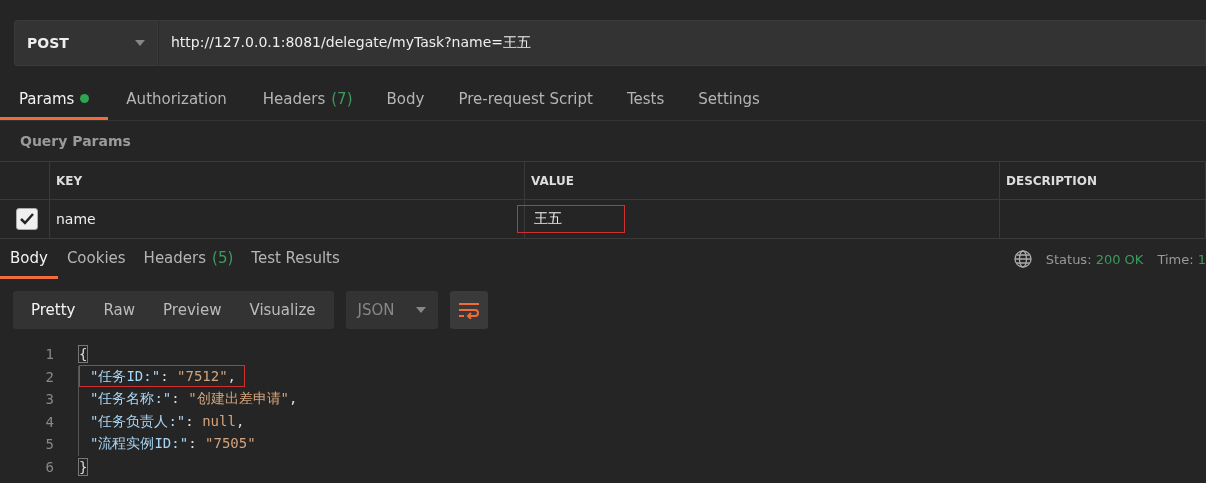 This screenshot has height=483, width=1206. Describe the element at coordinates (96, 259) in the screenshot. I see `response-tab: Cookies` at that location.